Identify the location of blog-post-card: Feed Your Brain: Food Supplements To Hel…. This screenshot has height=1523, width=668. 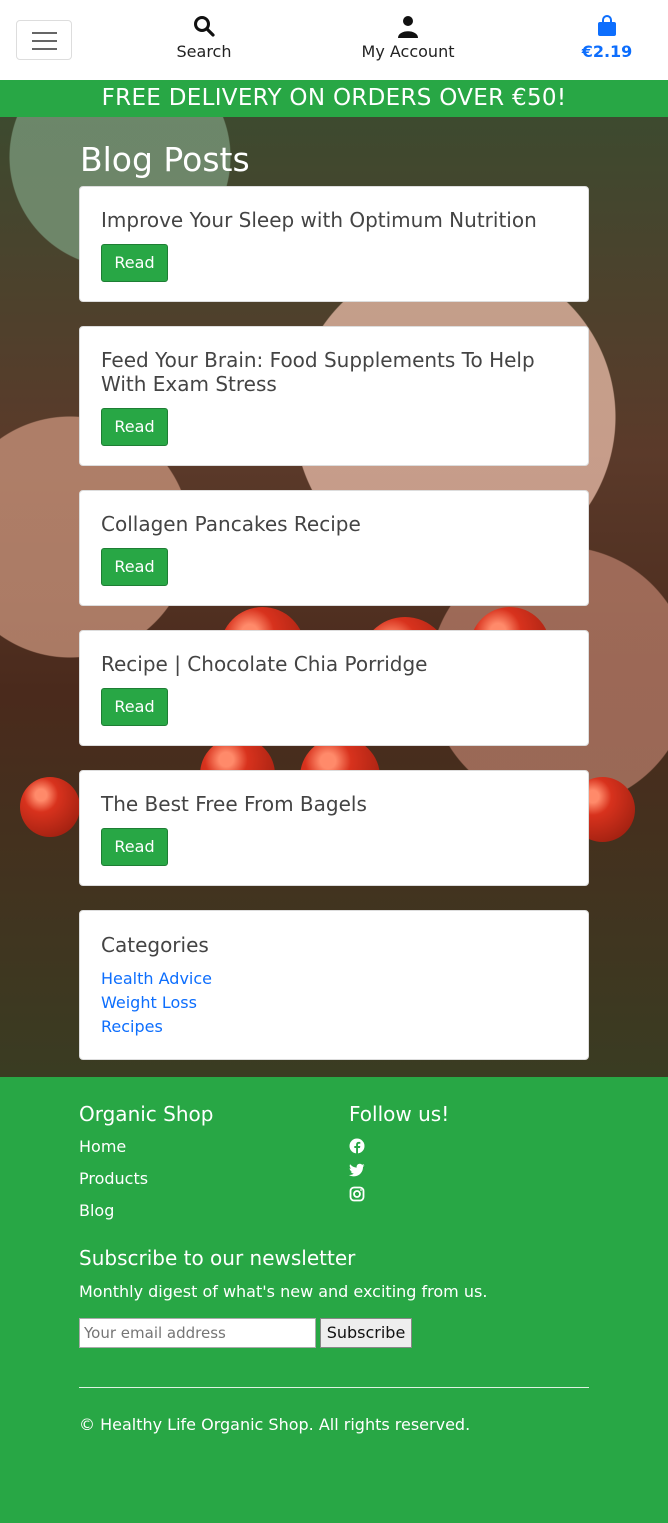
(334, 396).